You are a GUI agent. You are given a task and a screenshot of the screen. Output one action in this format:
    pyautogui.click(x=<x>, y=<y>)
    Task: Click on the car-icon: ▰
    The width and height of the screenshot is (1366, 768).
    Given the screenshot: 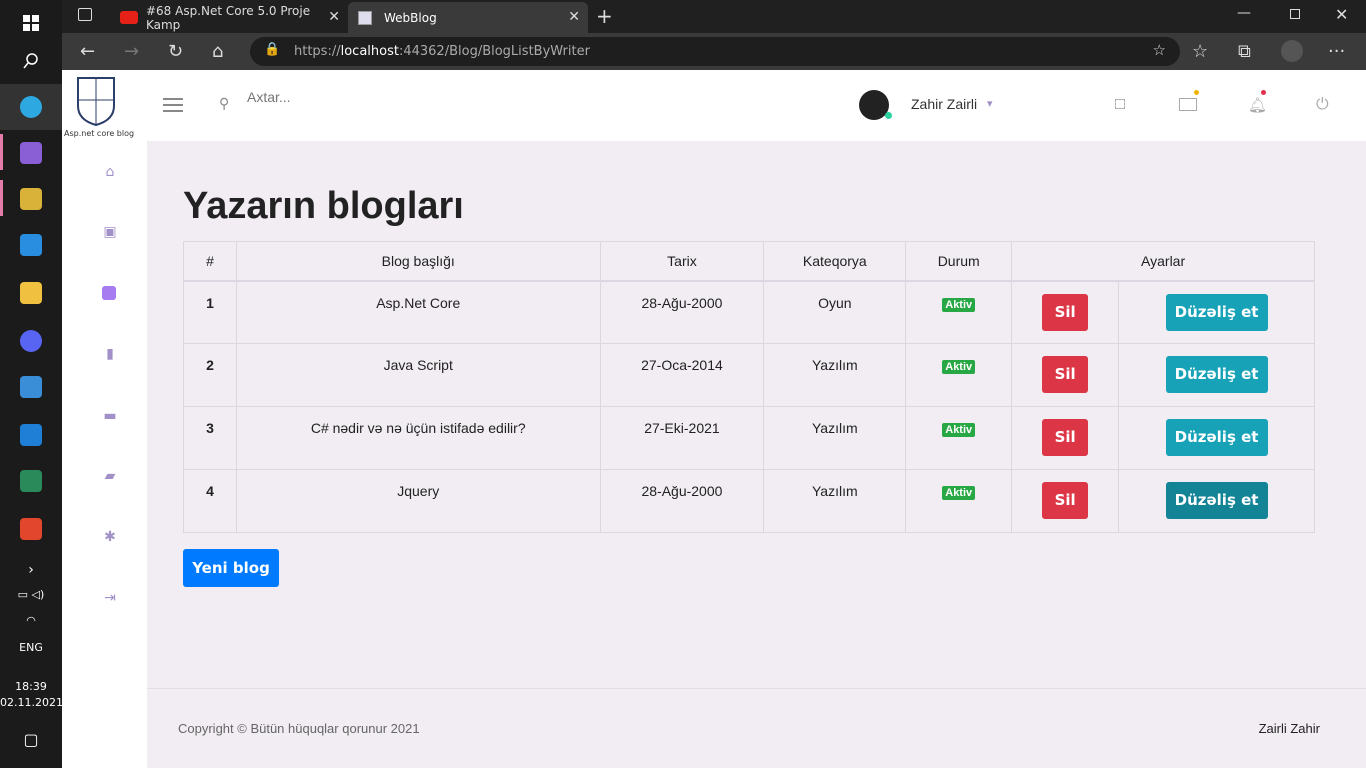 What is the action you would take?
    pyautogui.click(x=110, y=476)
    